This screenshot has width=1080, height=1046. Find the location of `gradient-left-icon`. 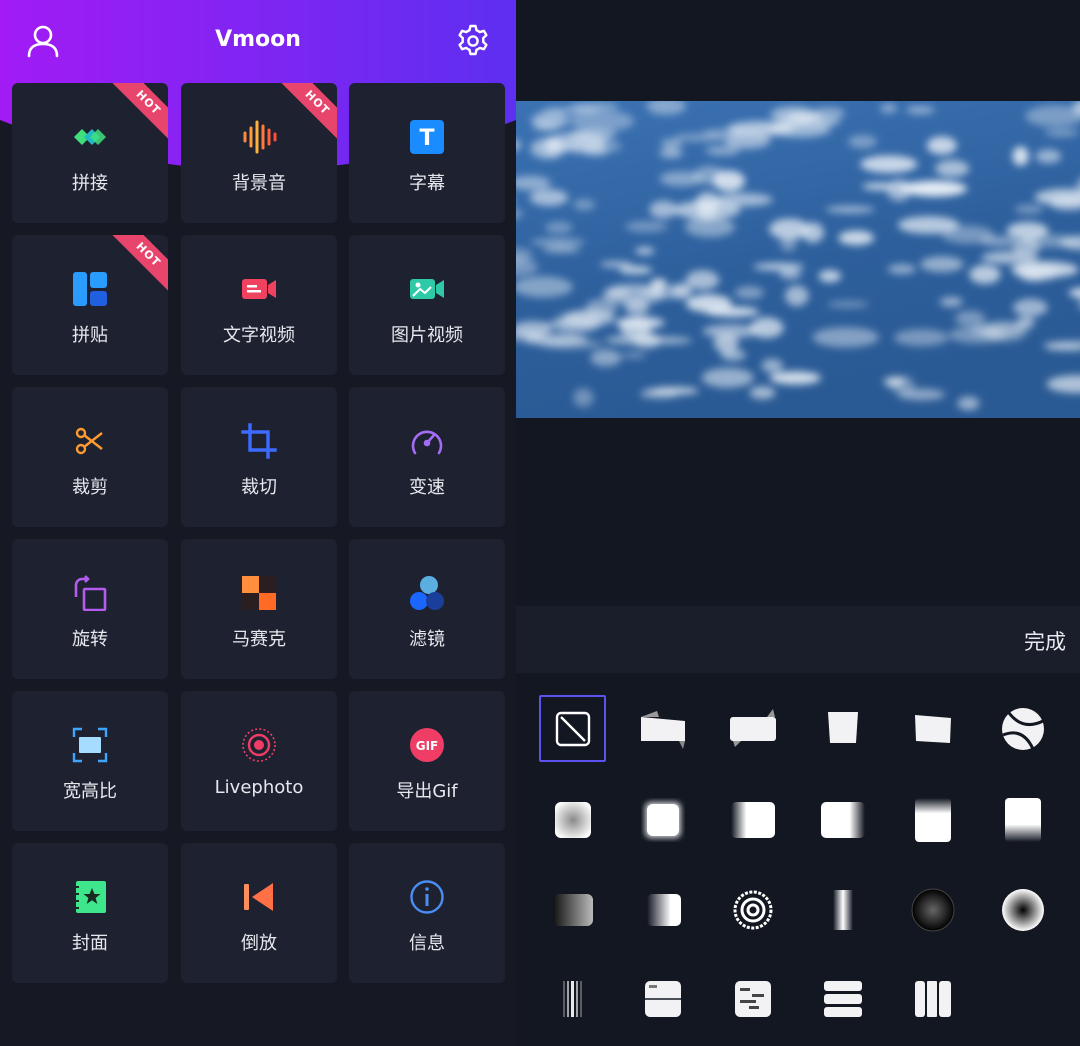

gradient-left-icon is located at coordinates (663, 910).